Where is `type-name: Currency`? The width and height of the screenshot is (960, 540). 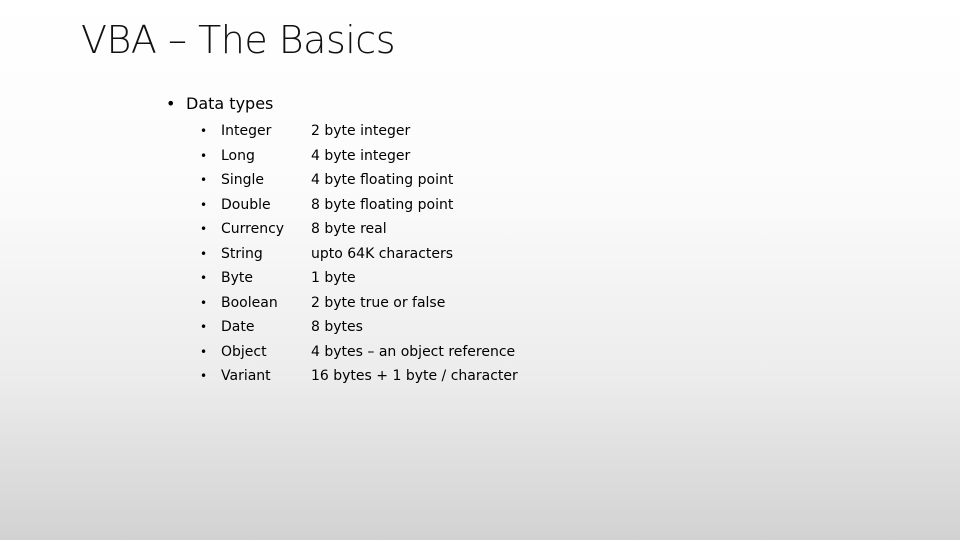 type-name: Currency is located at coordinates (253, 229).